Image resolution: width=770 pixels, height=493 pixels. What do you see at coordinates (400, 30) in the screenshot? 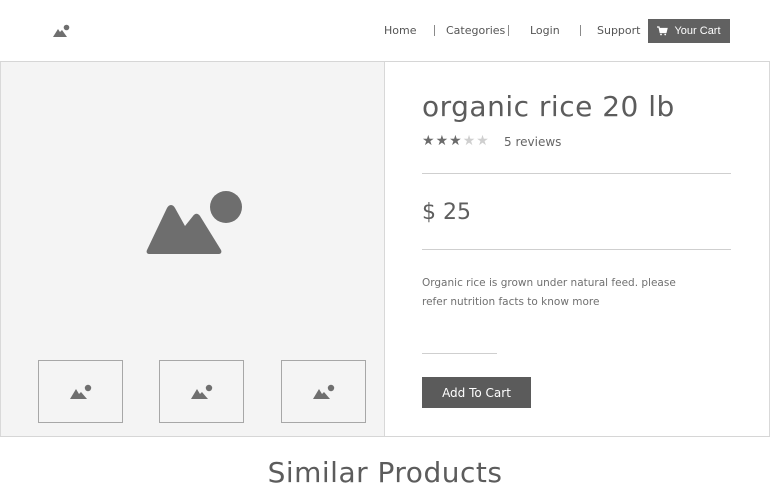
I see `nav-home: Home` at bounding box center [400, 30].